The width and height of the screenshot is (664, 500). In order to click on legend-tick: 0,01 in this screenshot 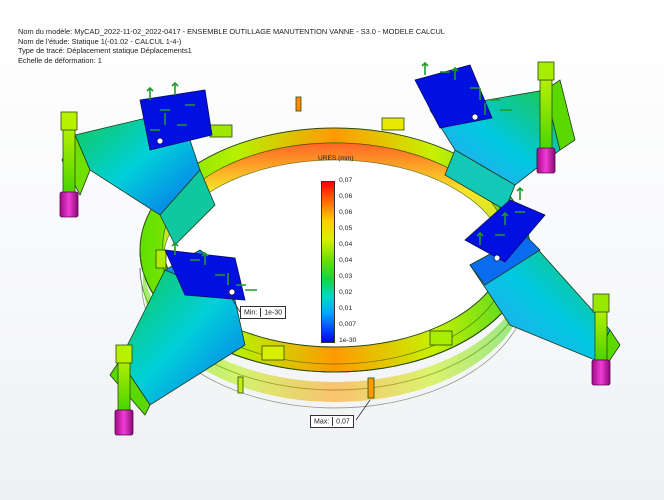, I will do `click(346, 308)`.